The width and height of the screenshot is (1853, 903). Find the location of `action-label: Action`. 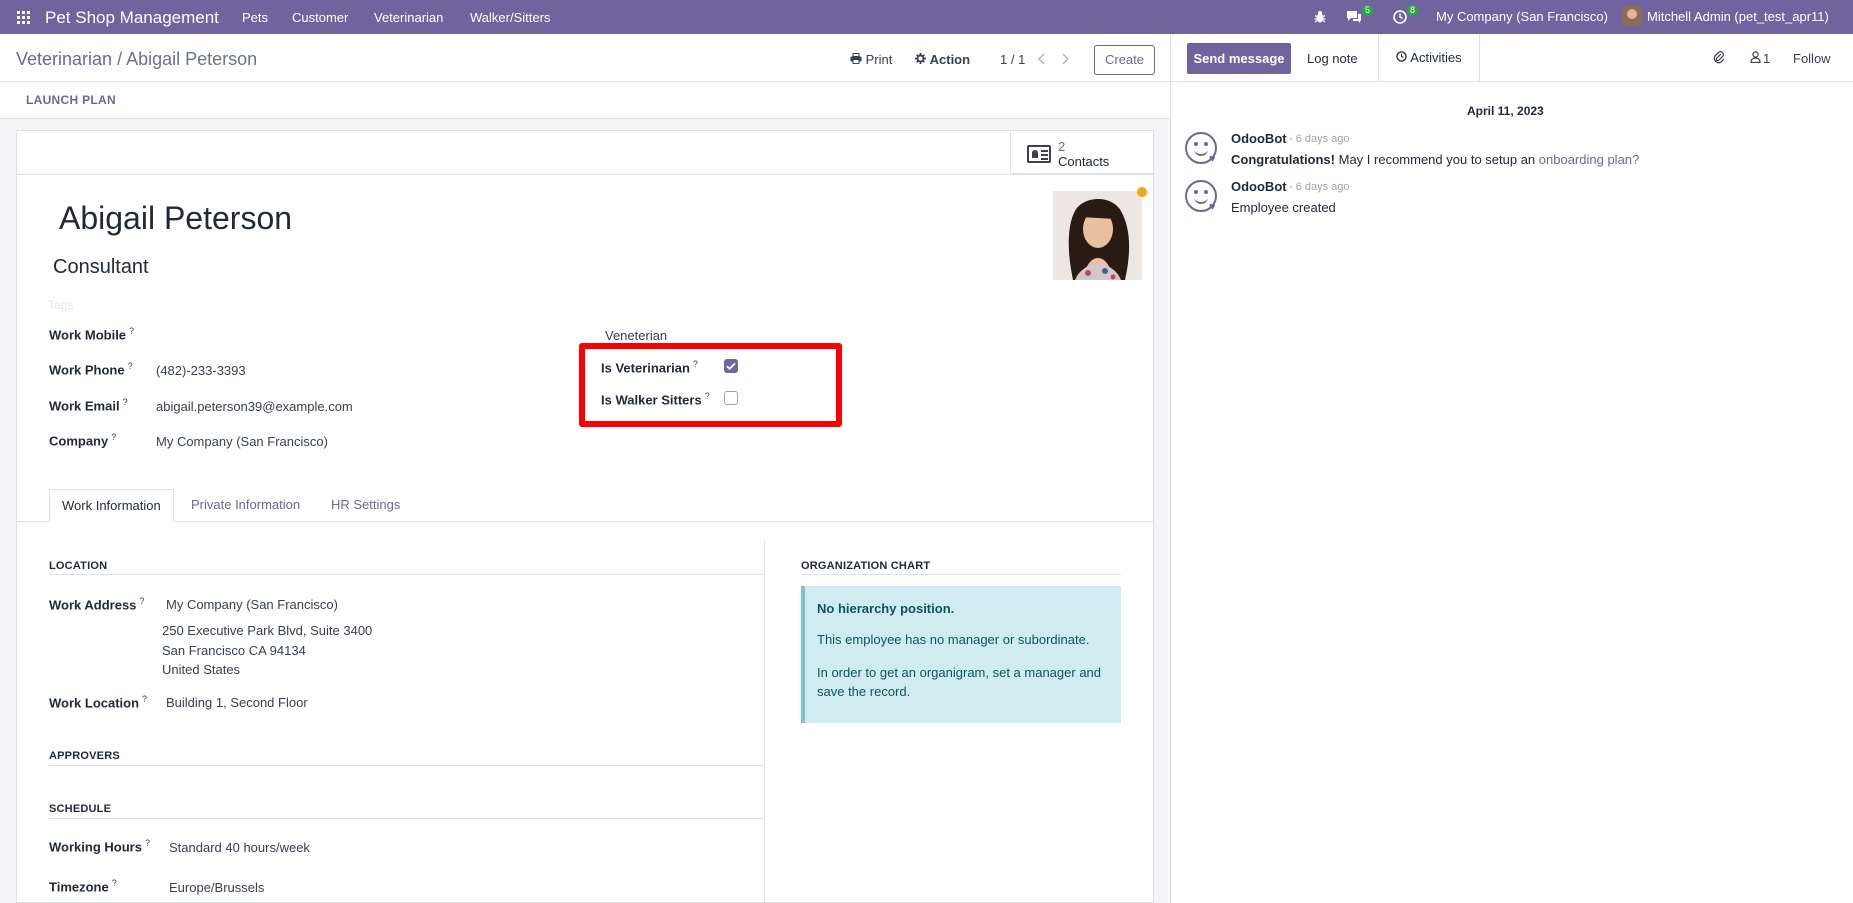

action-label: Action is located at coordinates (950, 59).